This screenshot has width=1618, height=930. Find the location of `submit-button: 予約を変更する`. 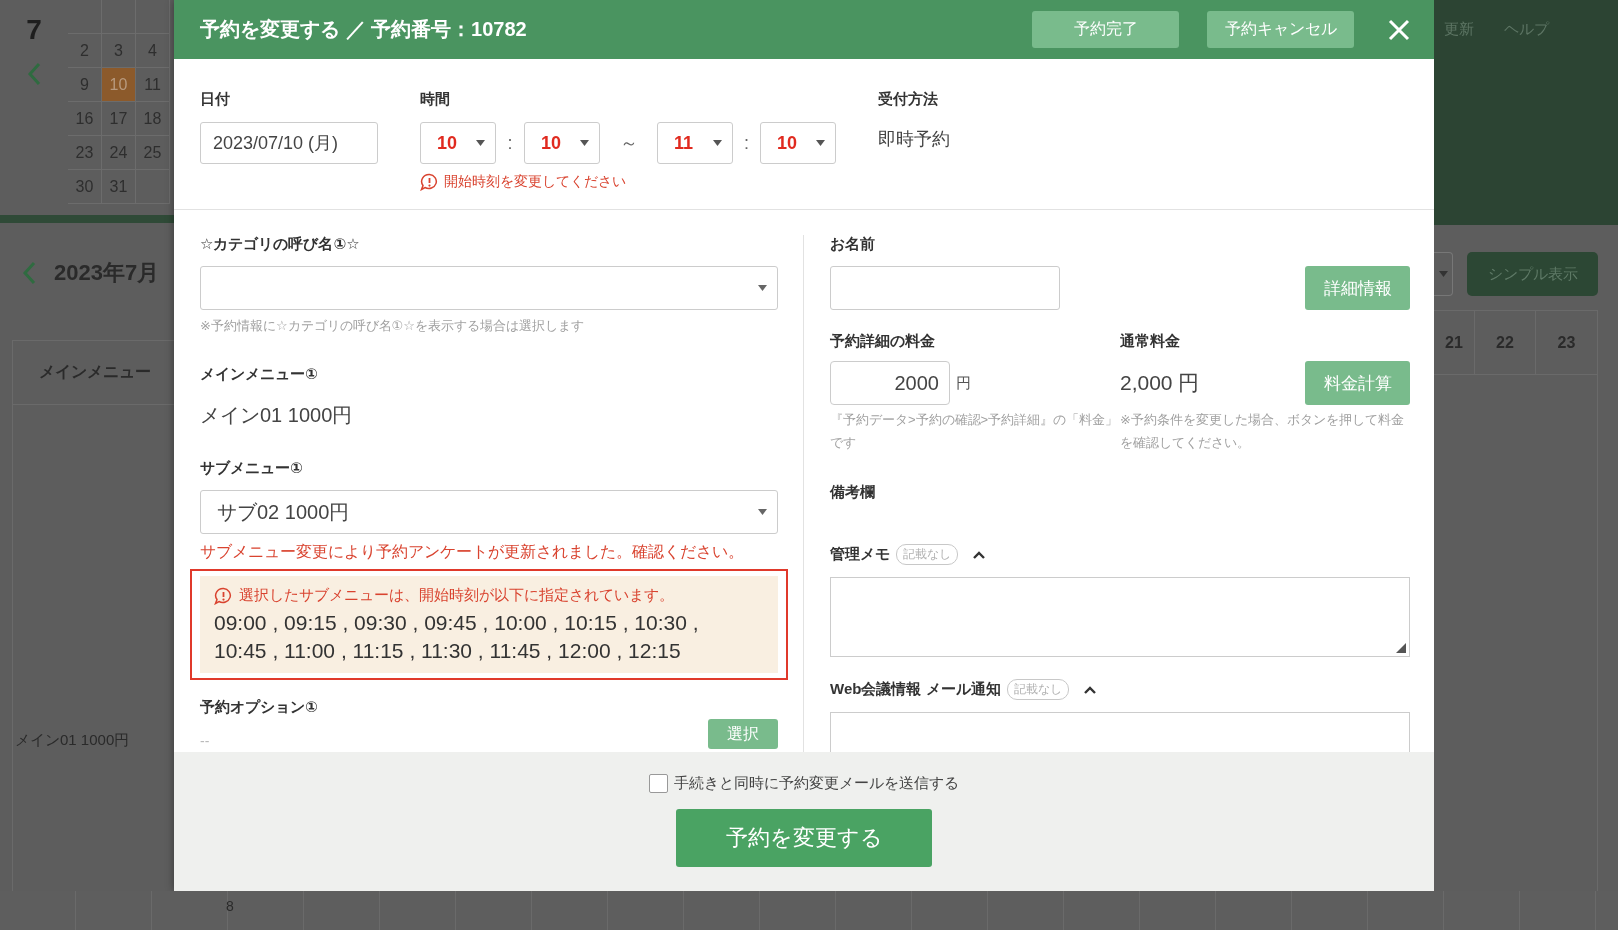

submit-button: 予約を変更する is located at coordinates (804, 838).